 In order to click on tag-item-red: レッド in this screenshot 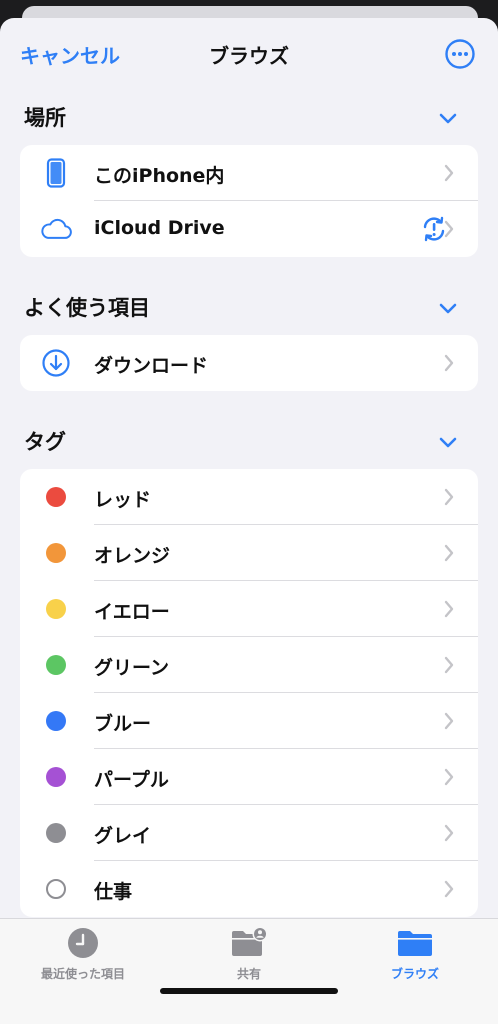, I will do `click(249, 497)`.